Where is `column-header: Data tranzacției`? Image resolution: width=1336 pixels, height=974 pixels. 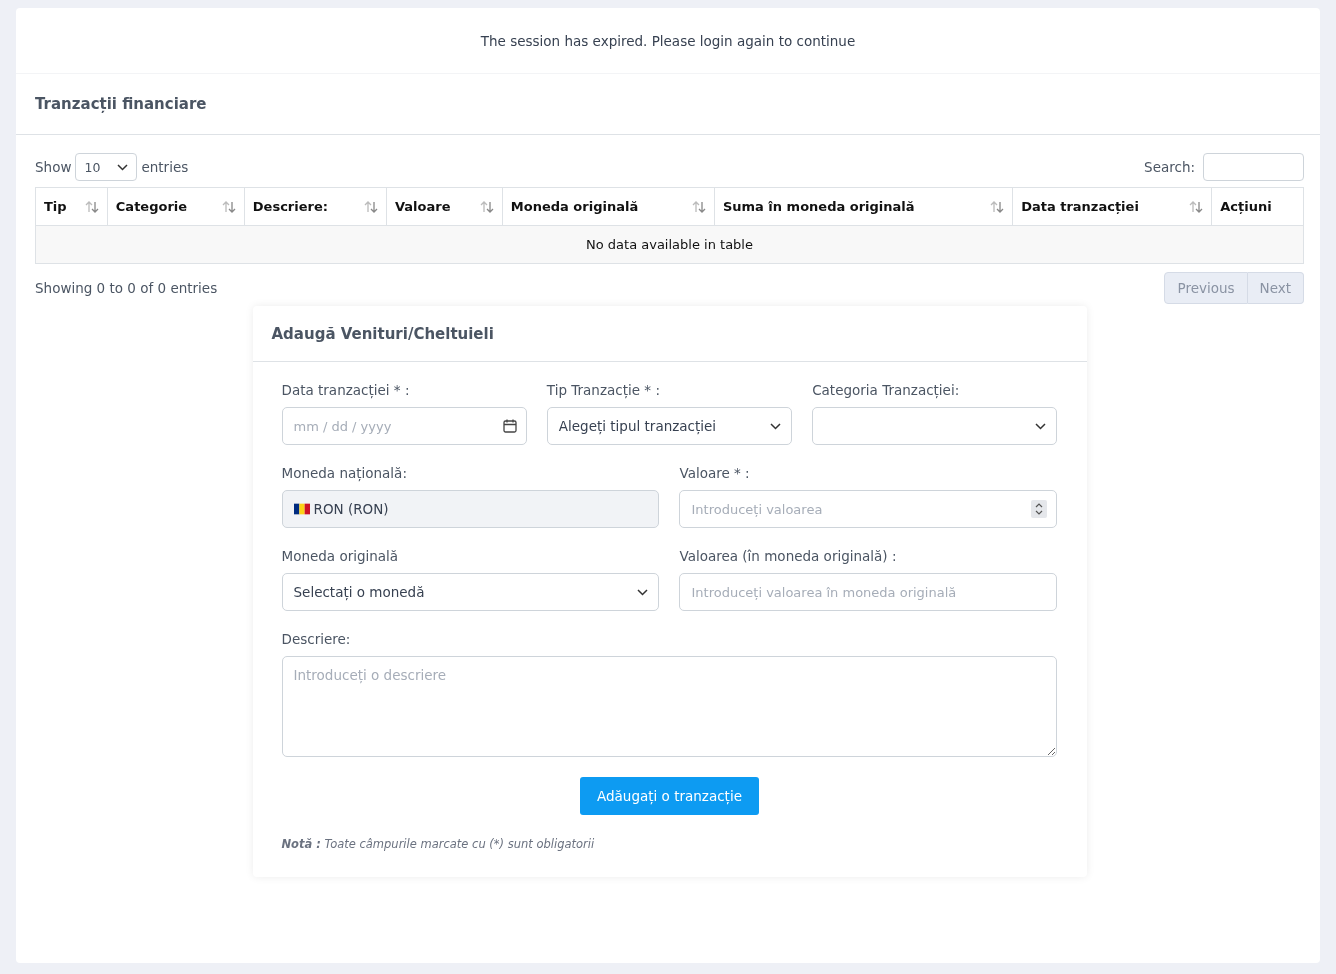 column-header: Data tranzacției is located at coordinates (1112, 206).